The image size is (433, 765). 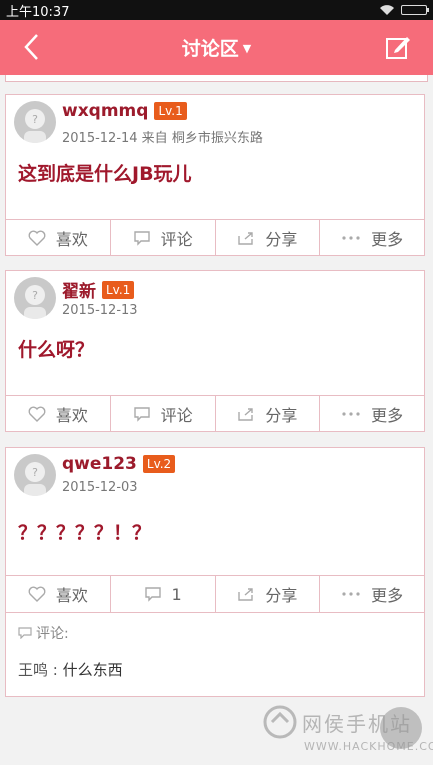 I want to click on comments-section: 评论: 王鸣 : 什么东西, so click(x=215, y=654).